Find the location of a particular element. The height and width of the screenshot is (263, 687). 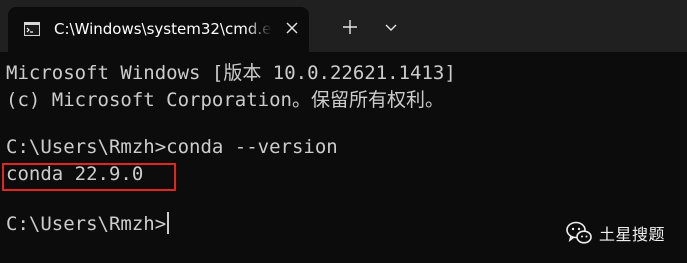

cmd-icon is located at coordinates (32, 29).